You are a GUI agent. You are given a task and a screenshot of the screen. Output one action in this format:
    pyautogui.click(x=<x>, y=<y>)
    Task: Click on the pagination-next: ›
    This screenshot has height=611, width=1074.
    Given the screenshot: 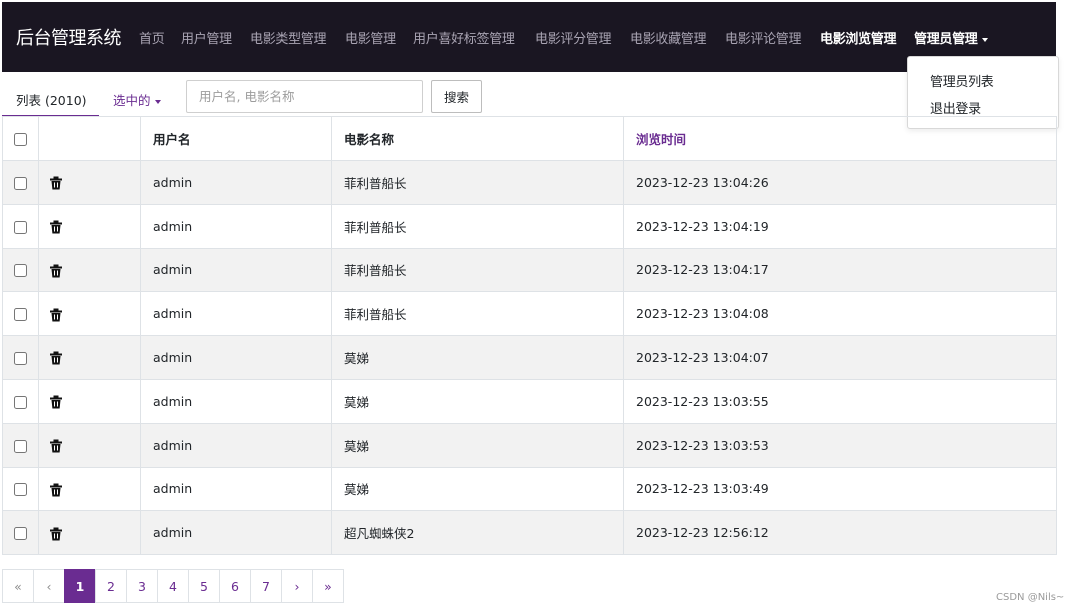 What is the action you would take?
    pyautogui.click(x=297, y=586)
    